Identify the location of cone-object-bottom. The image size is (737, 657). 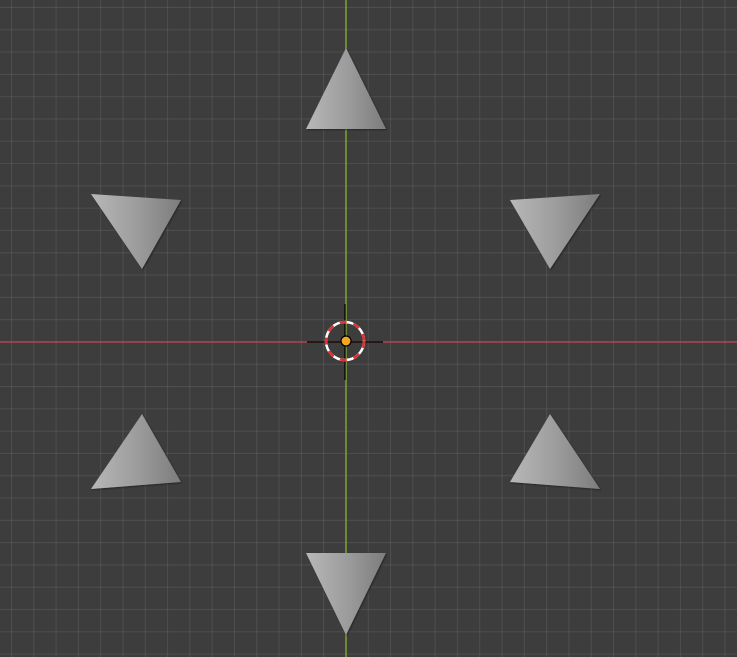
(346, 594).